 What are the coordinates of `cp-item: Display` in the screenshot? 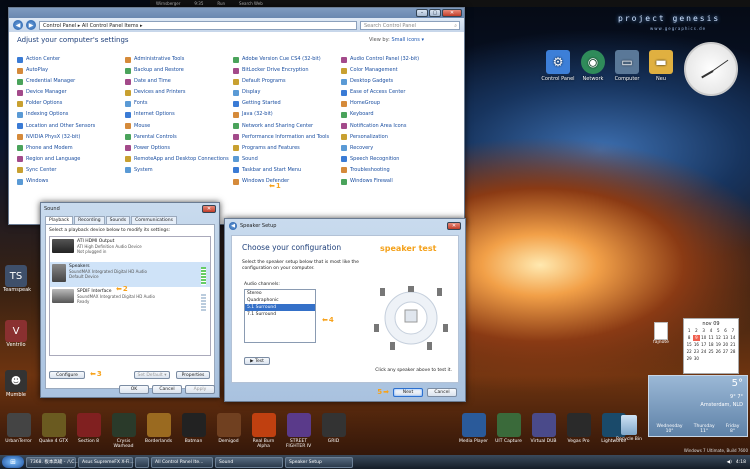 It's located at (281, 92).